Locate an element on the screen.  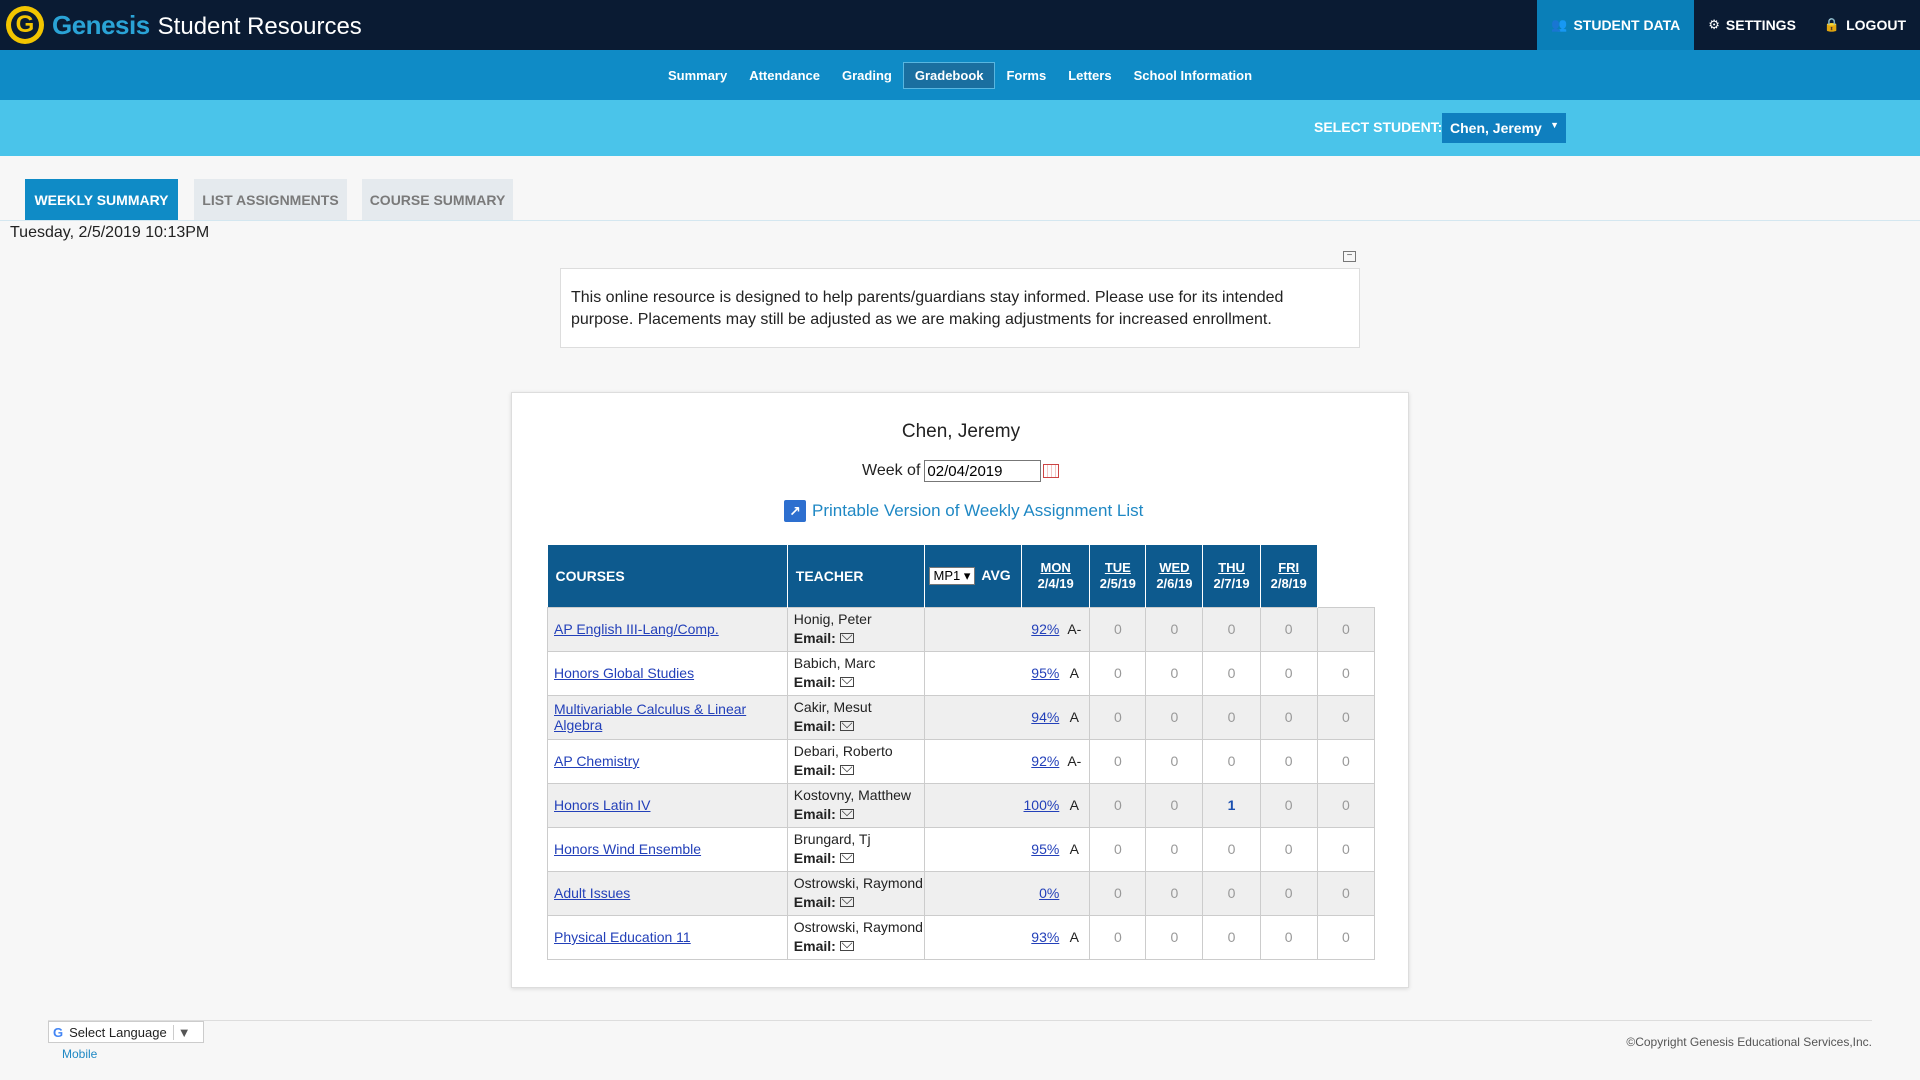
nav-summary: Summary is located at coordinates (697, 75).